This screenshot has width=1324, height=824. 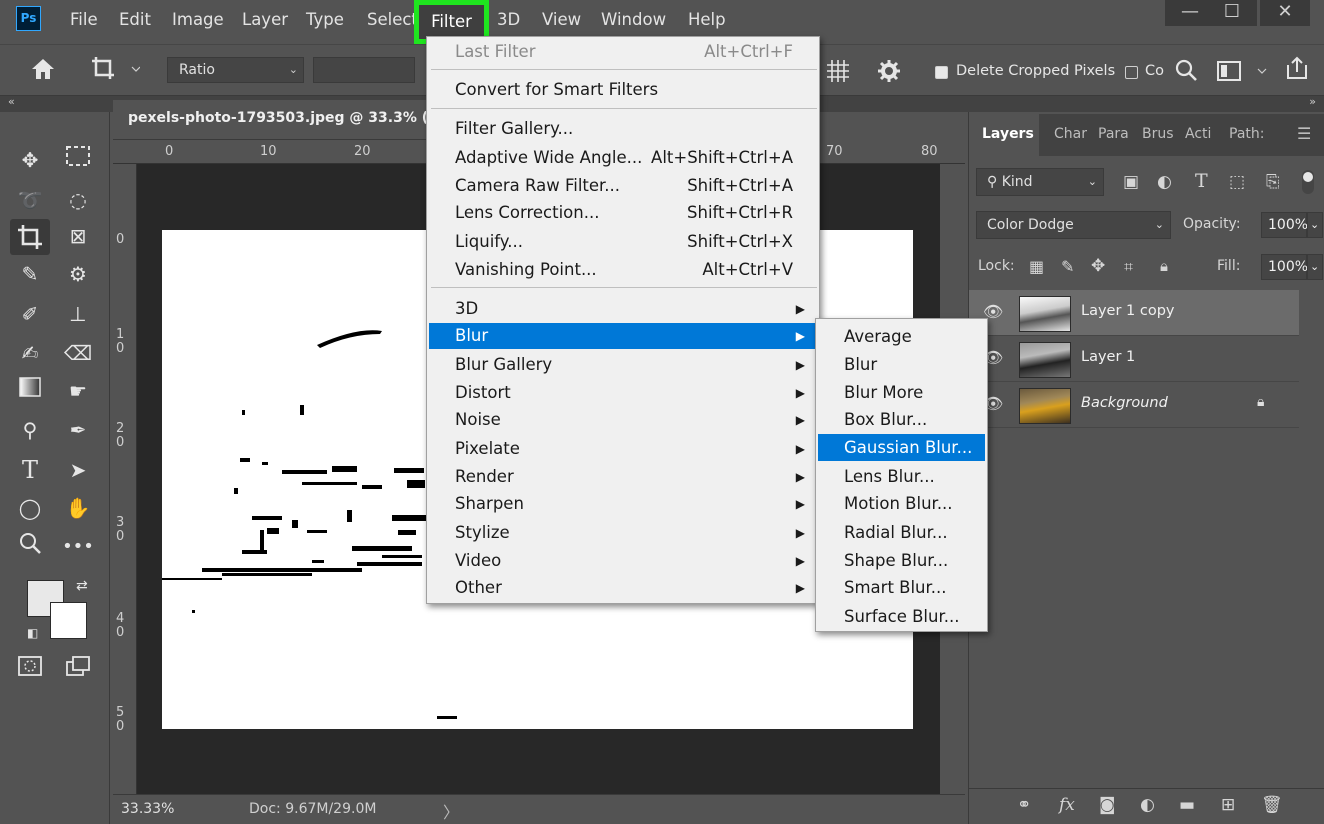 What do you see at coordinates (901, 364) in the screenshot?
I see `submenu-item-blur: Blur` at bounding box center [901, 364].